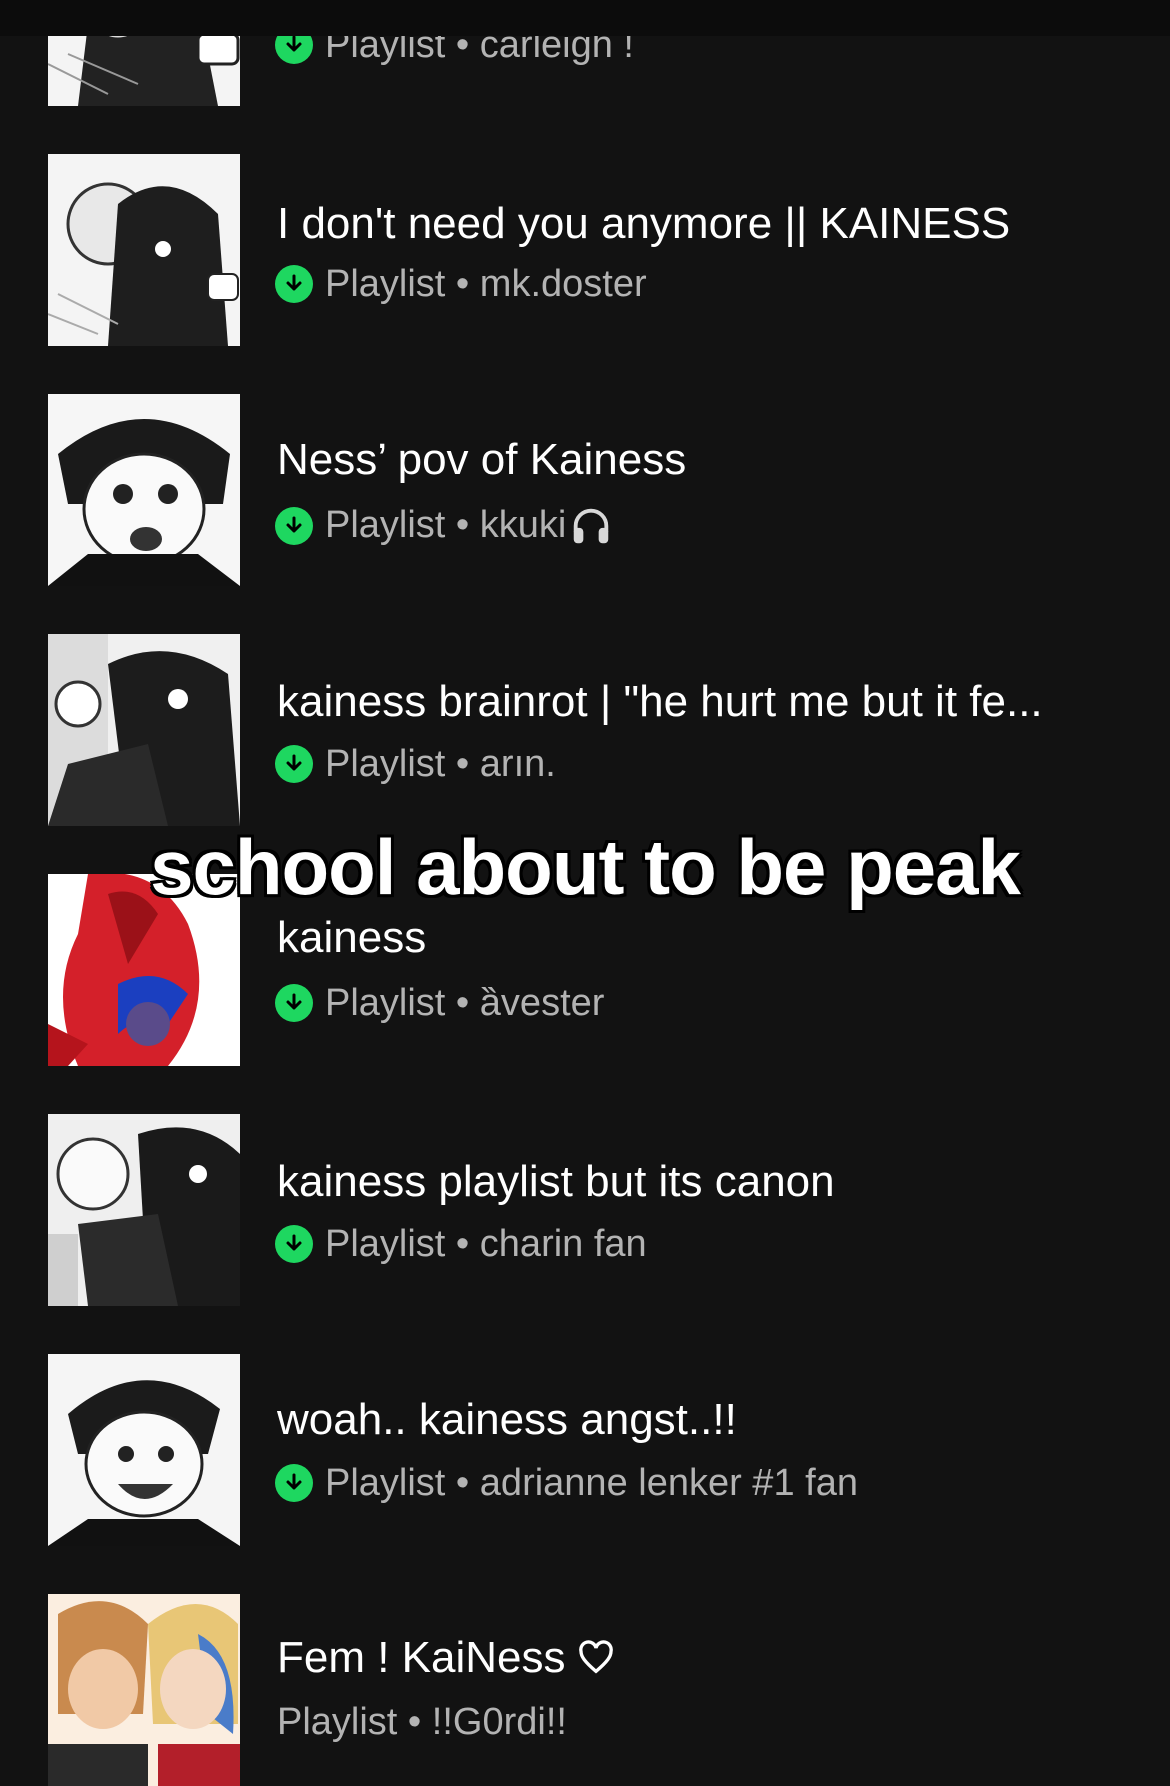  What do you see at coordinates (712, 1182) in the screenshot?
I see `playlist-title: kainess playlist but its canon` at bounding box center [712, 1182].